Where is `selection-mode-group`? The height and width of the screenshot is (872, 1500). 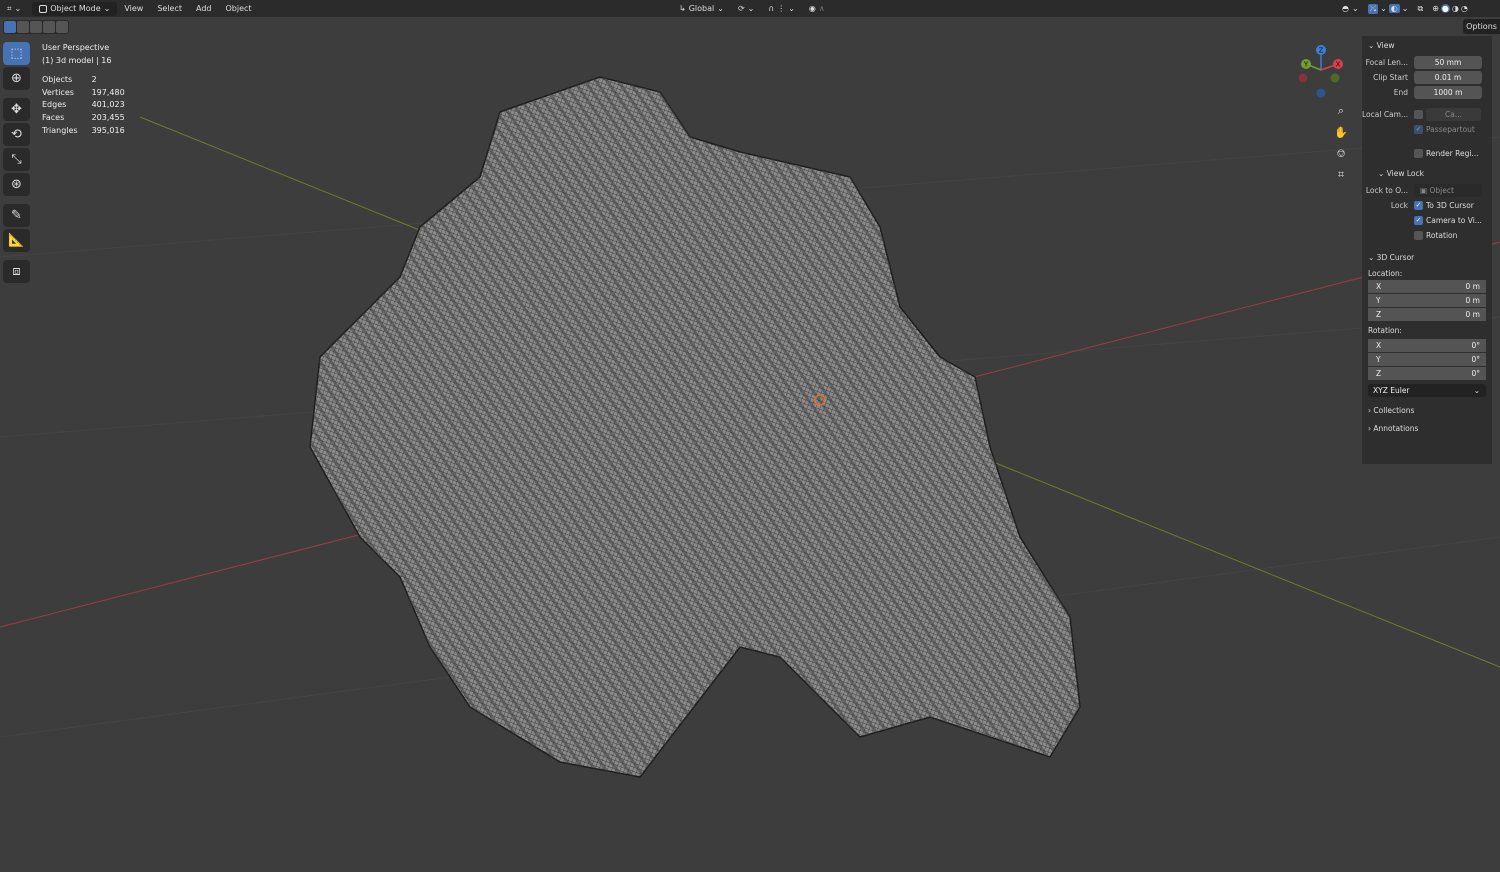
selection-mode-group is located at coordinates (36, 27).